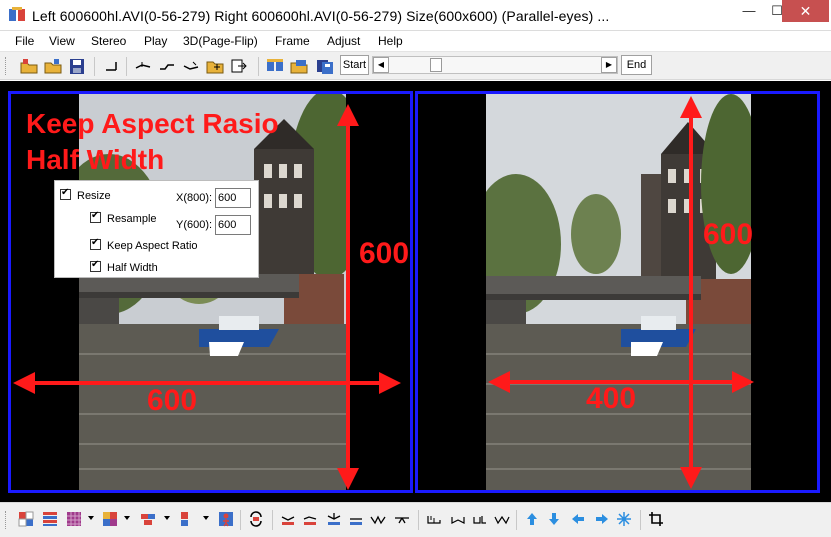  I want to click on crop-top-icon, so click(480, 519).